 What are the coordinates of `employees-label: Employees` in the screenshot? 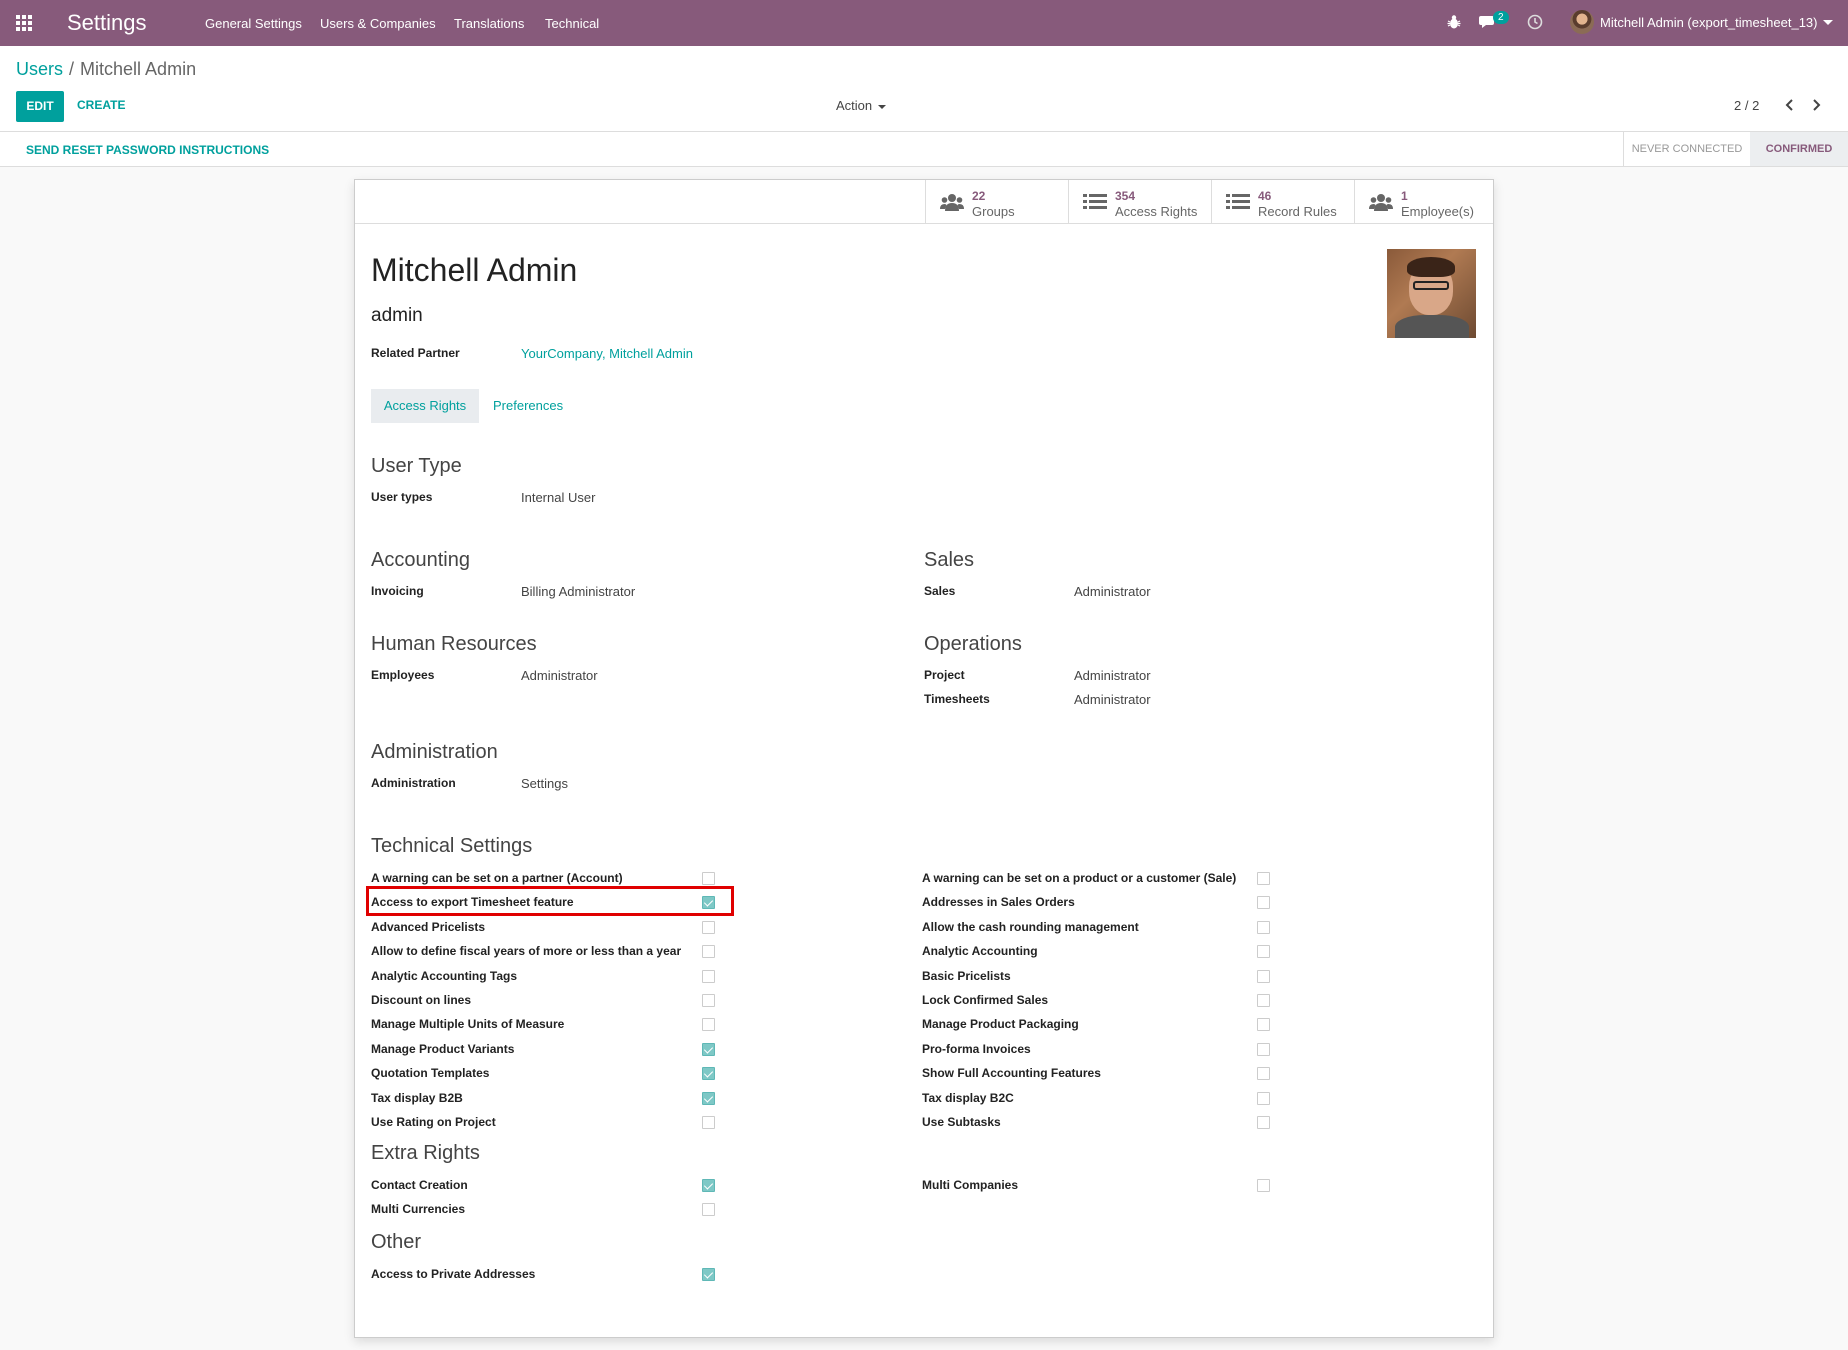 It's located at (403, 675).